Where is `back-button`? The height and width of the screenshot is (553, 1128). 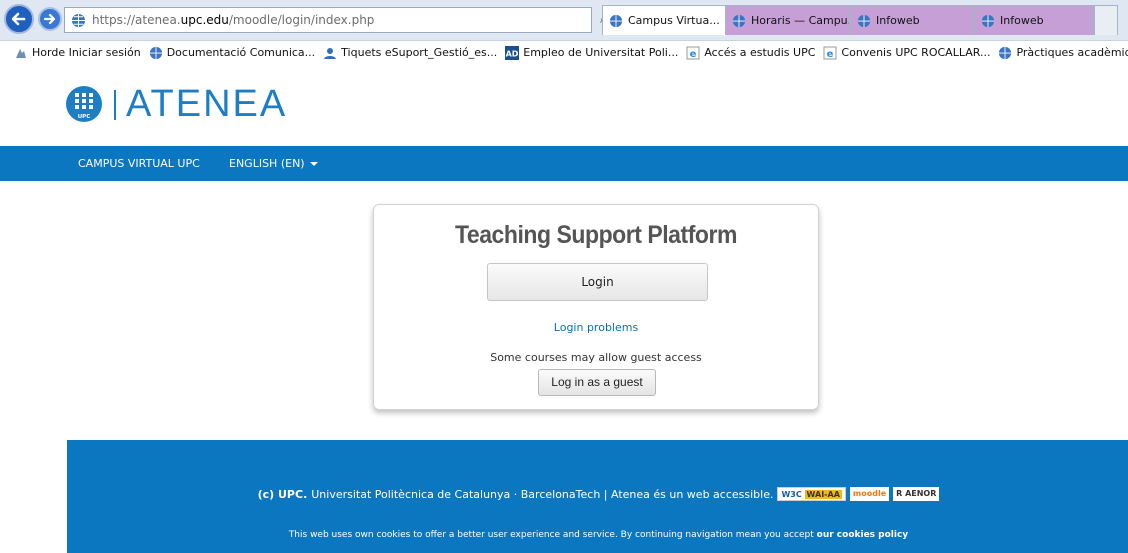
back-button is located at coordinates (19, 19).